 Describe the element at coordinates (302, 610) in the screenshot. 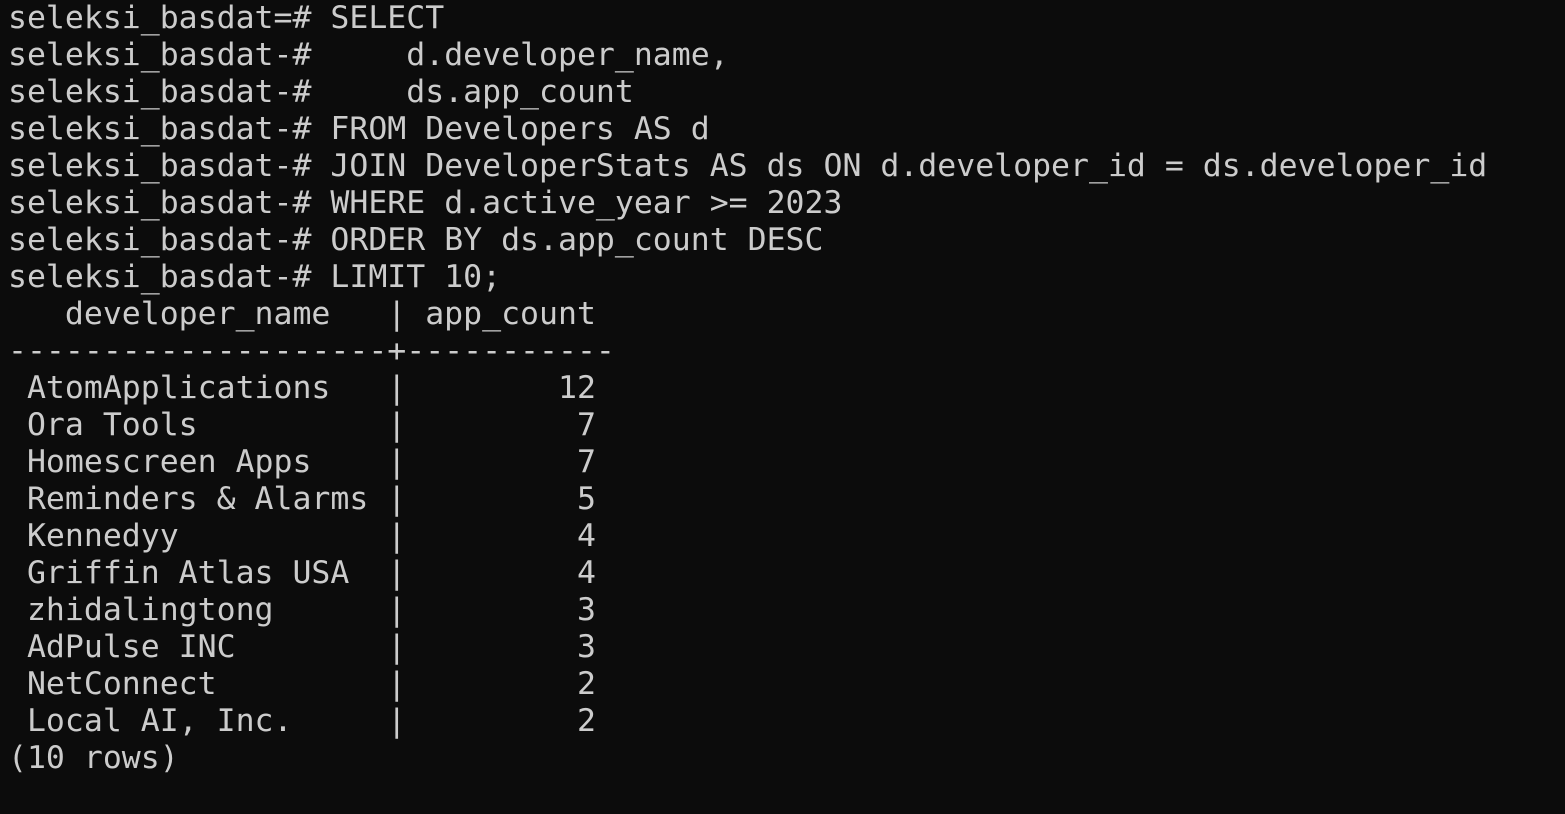

I see `result-row: zhidalingtong | 3` at that location.